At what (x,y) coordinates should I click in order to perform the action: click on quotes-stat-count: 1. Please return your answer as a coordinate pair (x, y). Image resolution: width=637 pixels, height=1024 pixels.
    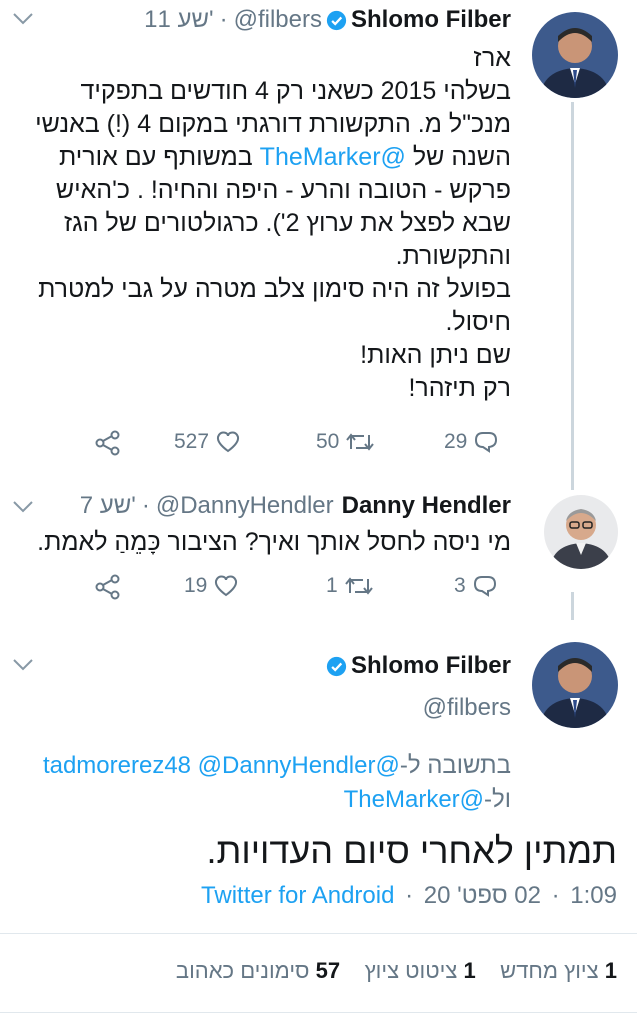
    Looking at the image, I should click on (469, 970).